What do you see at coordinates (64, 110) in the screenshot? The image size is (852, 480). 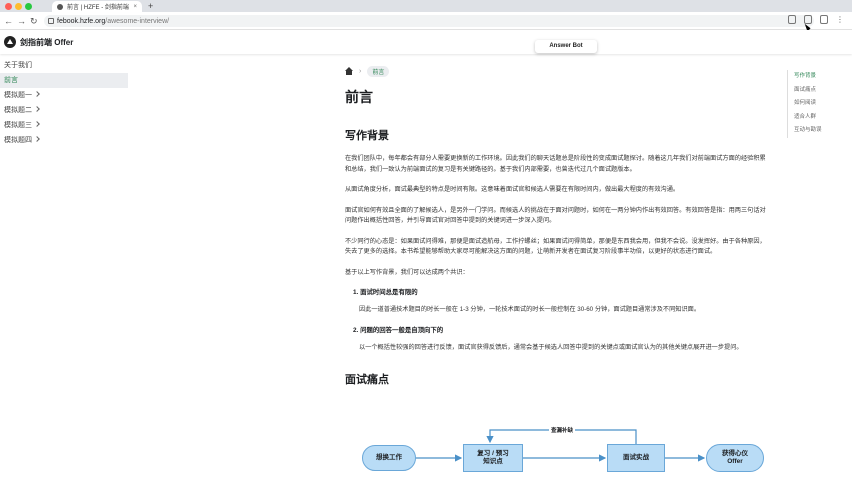 I see `sidebar-item-mock-2: 模拟题二` at bounding box center [64, 110].